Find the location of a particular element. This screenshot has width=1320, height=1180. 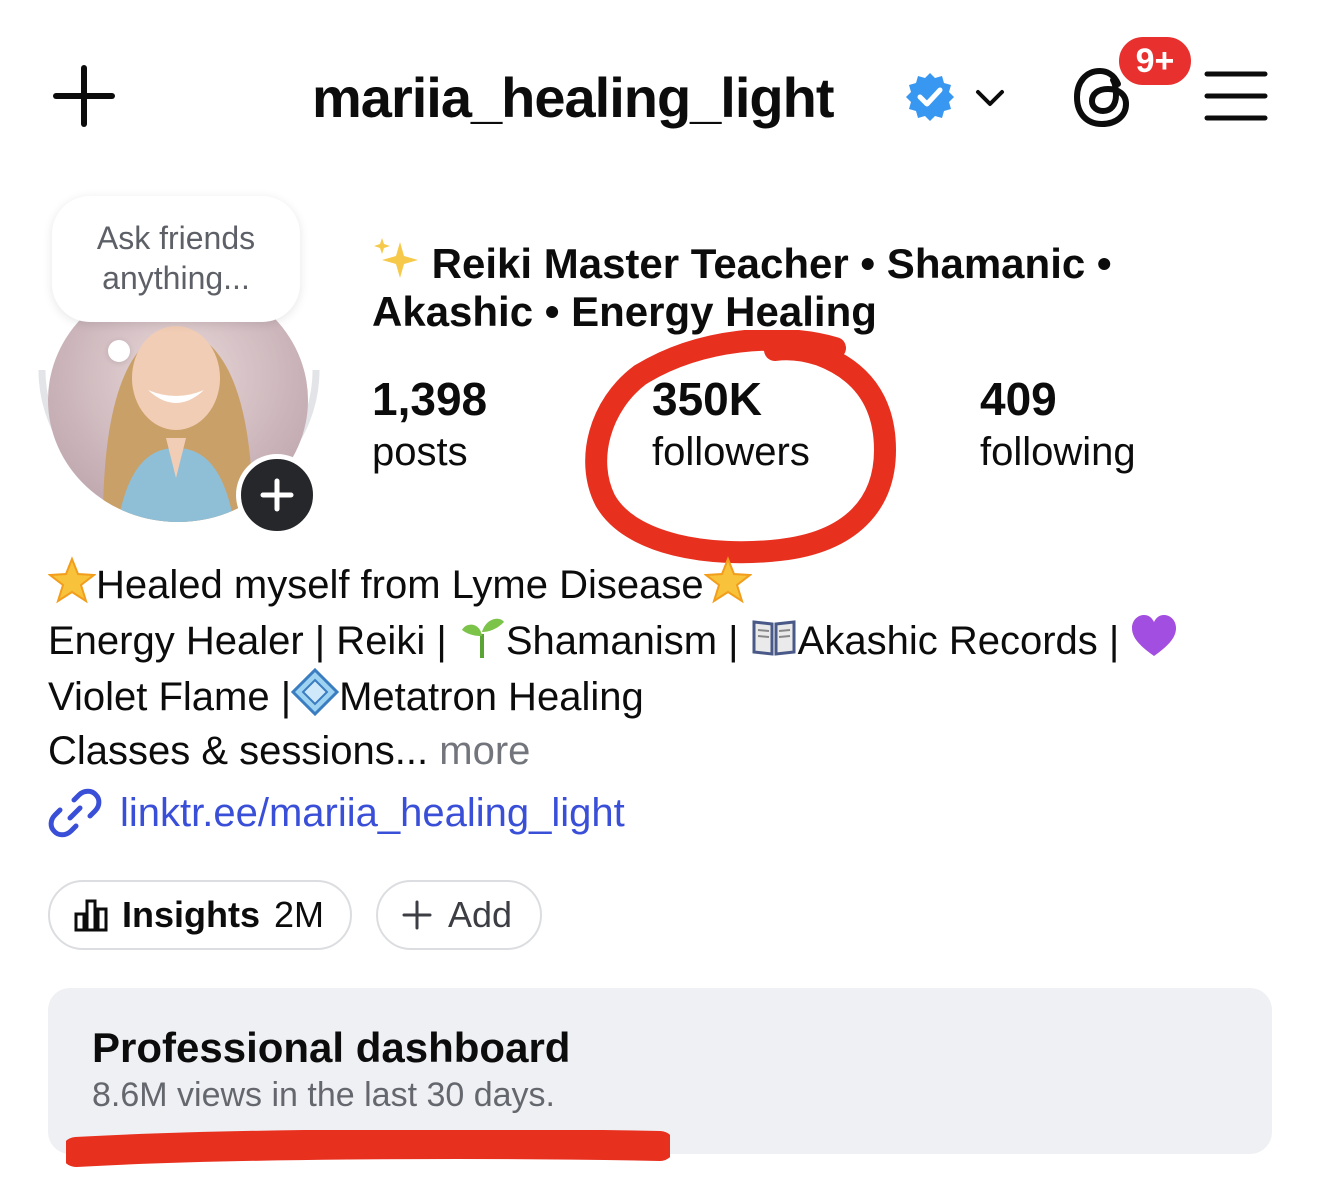

bio-line-1: Healed myself from Lyme Disease is located at coordinates (668, 584).